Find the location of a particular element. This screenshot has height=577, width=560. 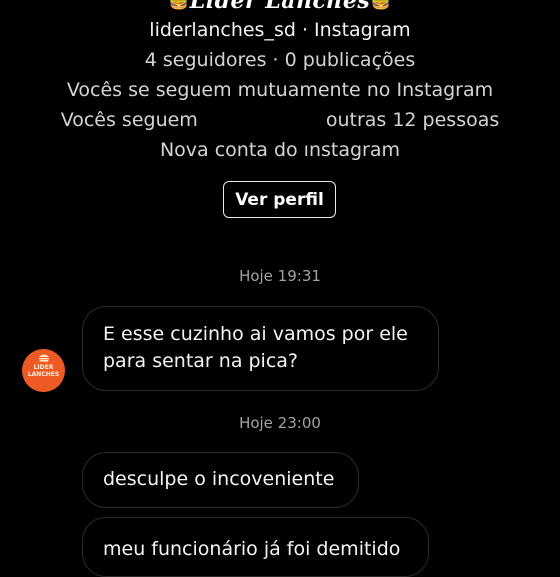

profile-display-name: 🍔Lider Lanches🍔 is located at coordinates (280, 7).